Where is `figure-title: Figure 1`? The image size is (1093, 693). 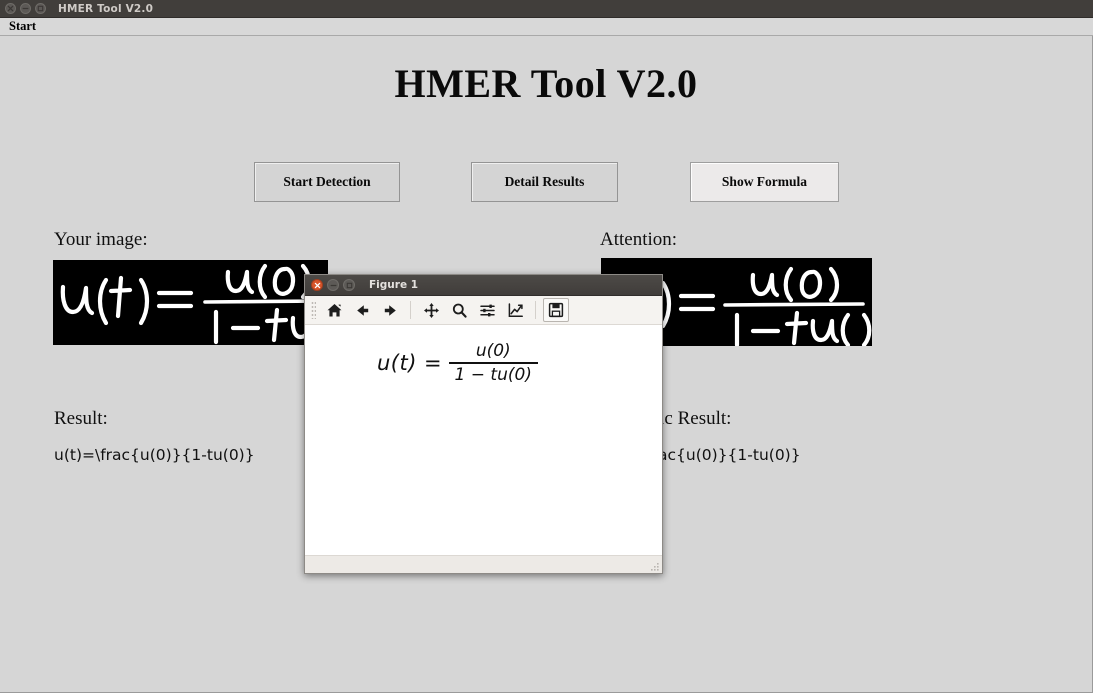 figure-title: Figure 1 is located at coordinates (394, 285).